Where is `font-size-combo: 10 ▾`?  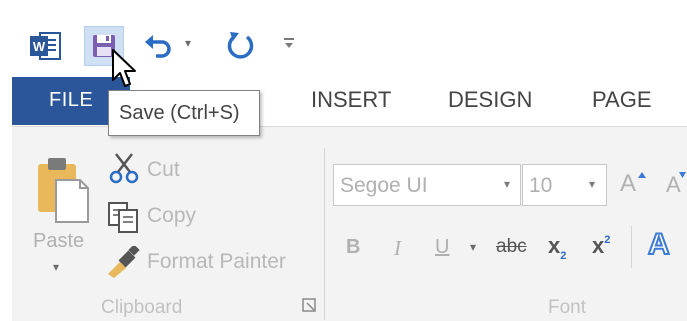
font-size-combo: 10 ▾ is located at coordinates (564, 185).